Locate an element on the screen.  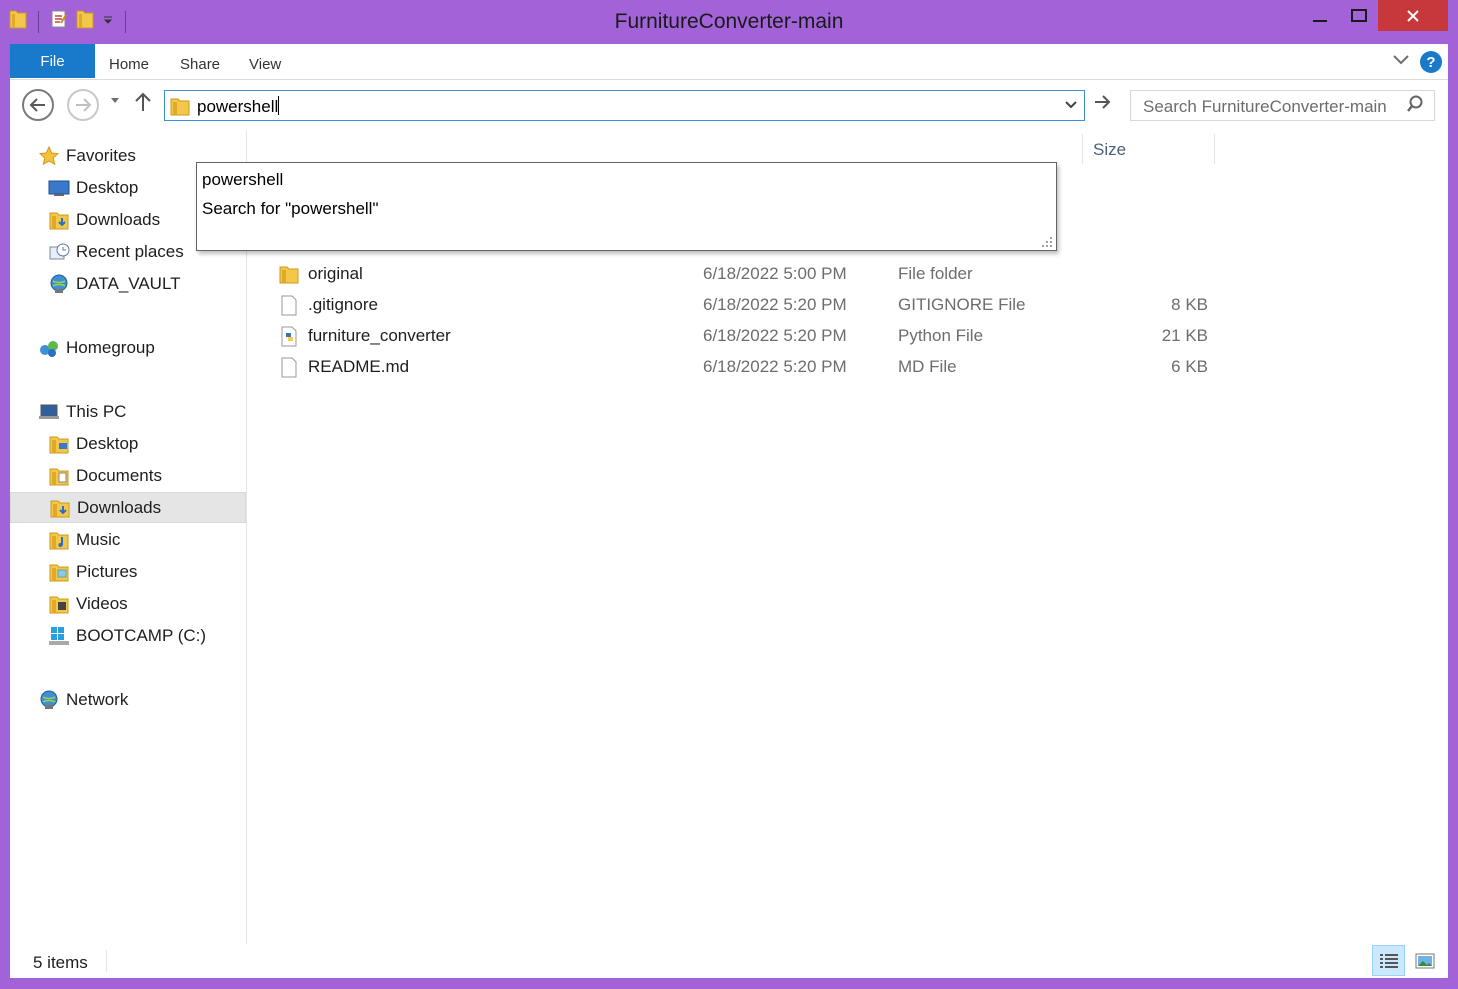
music-folder-icon is located at coordinates (59, 540).